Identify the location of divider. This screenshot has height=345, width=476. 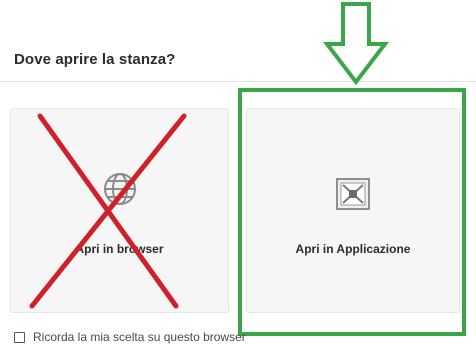
(238, 81).